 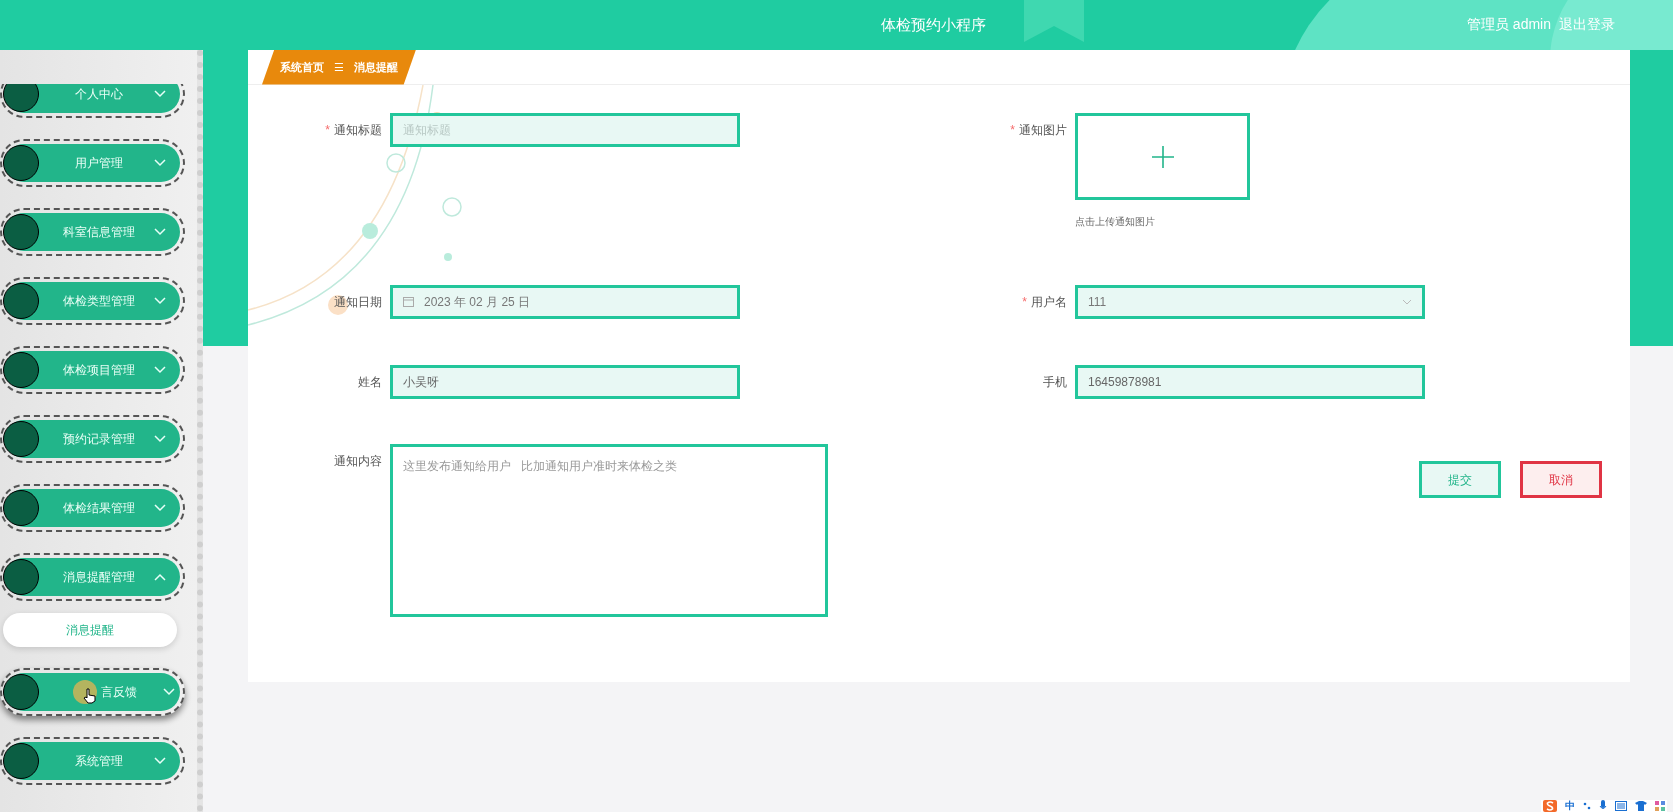 What do you see at coordinates (1561, 479) in the screenshot?
I see `cancel-button: 取消` at bounding box center [1561, 479].